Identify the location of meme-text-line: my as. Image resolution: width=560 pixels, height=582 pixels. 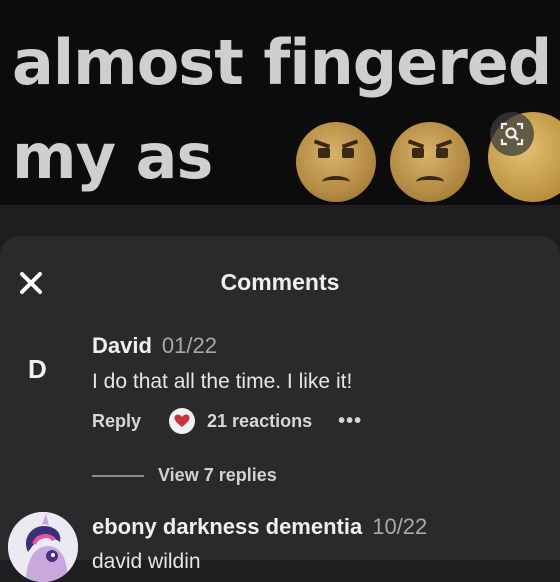
(112, 156).